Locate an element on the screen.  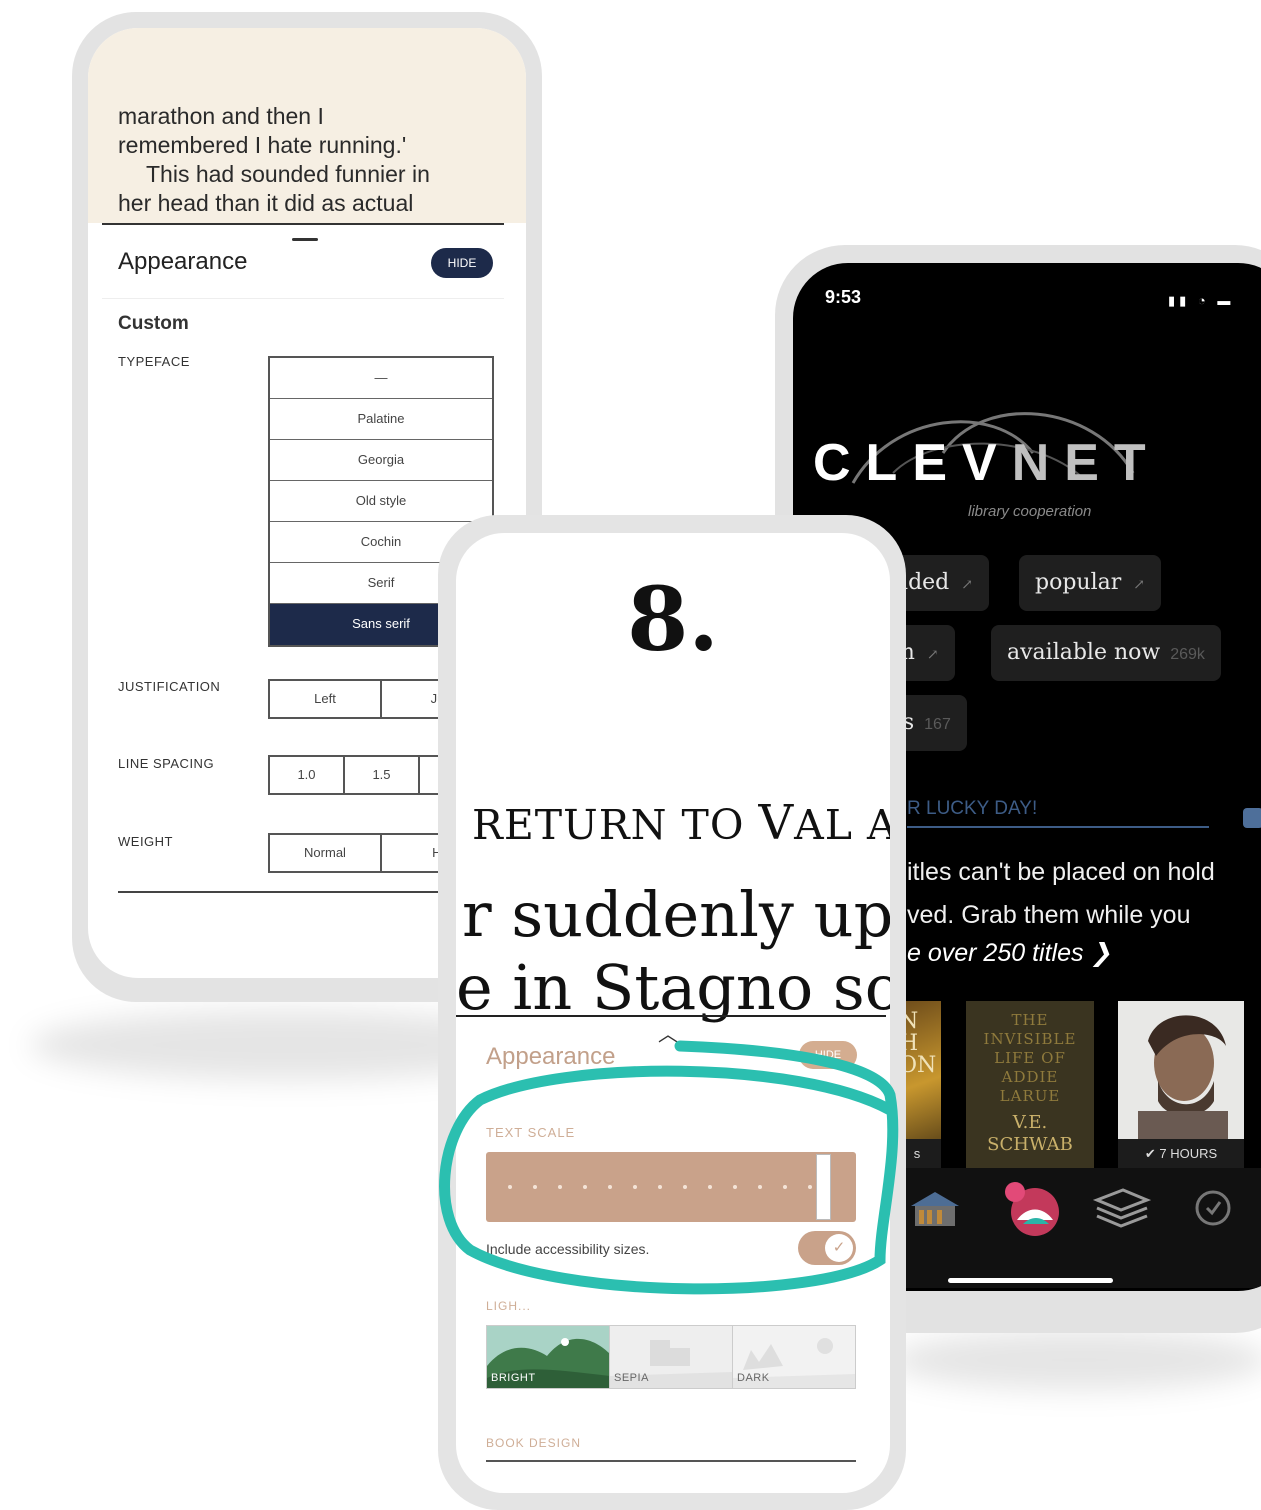
book-text-line: RETURN TO VAL A is located at coordinates (681, 823).